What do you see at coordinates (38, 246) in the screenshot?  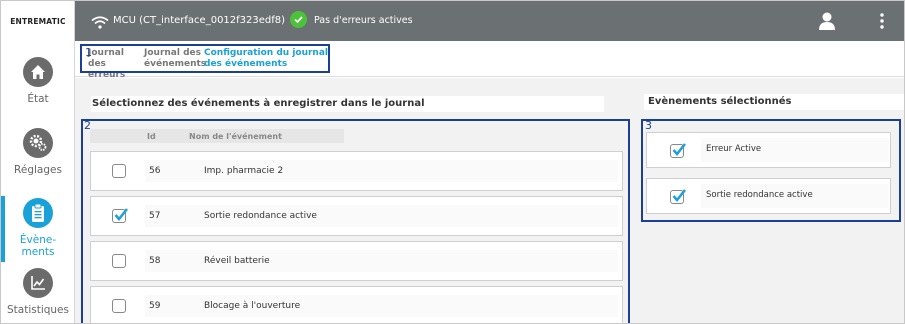 I see `sidebar-item-label: Évène- ments` at bounding box center [38, 246].